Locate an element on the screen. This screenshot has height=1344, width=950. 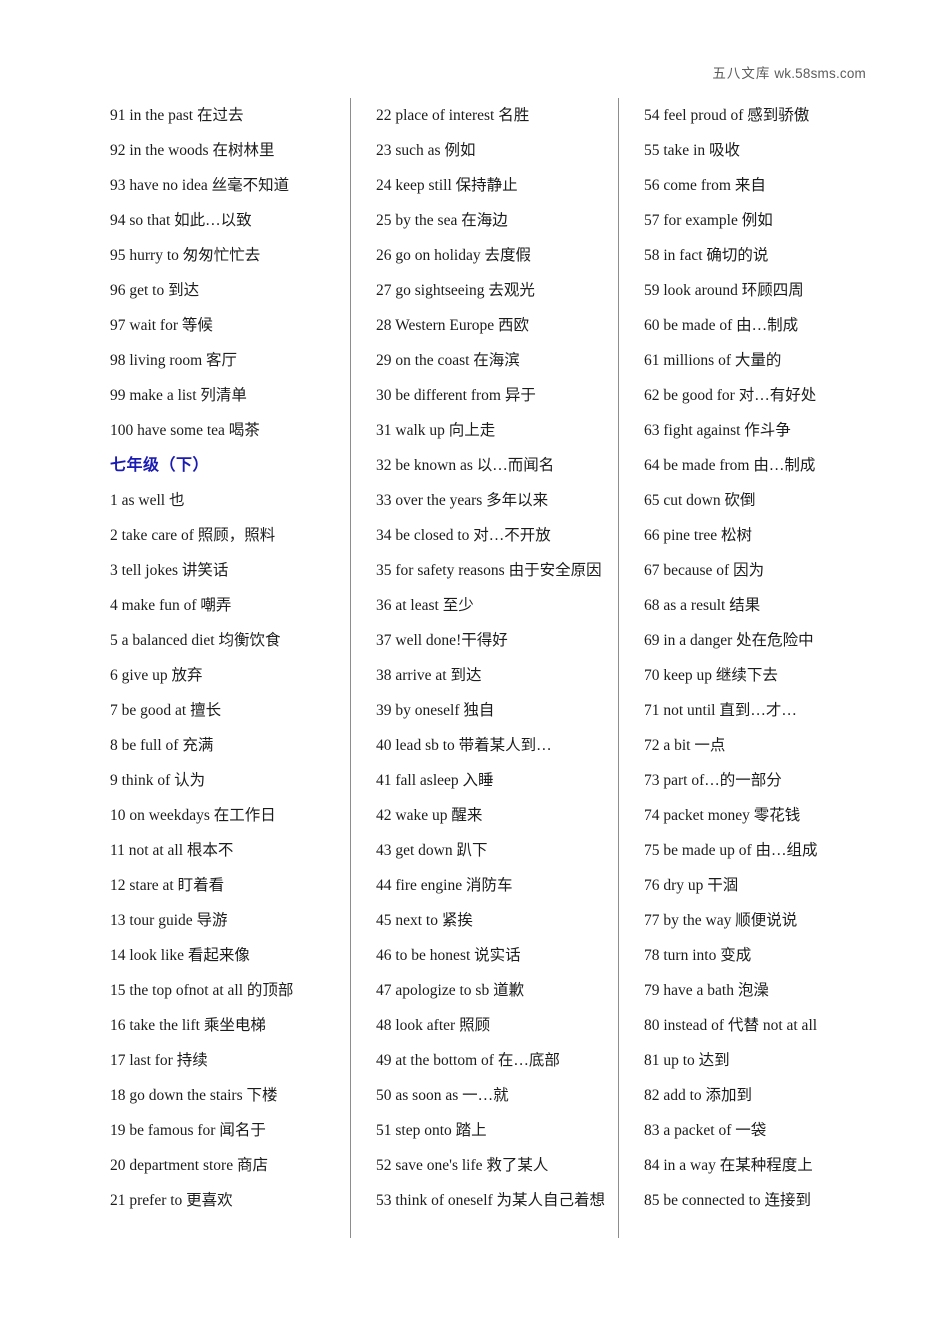
phrase-entry: 14 look like 看起来像 is located at coordinates (180, 955).